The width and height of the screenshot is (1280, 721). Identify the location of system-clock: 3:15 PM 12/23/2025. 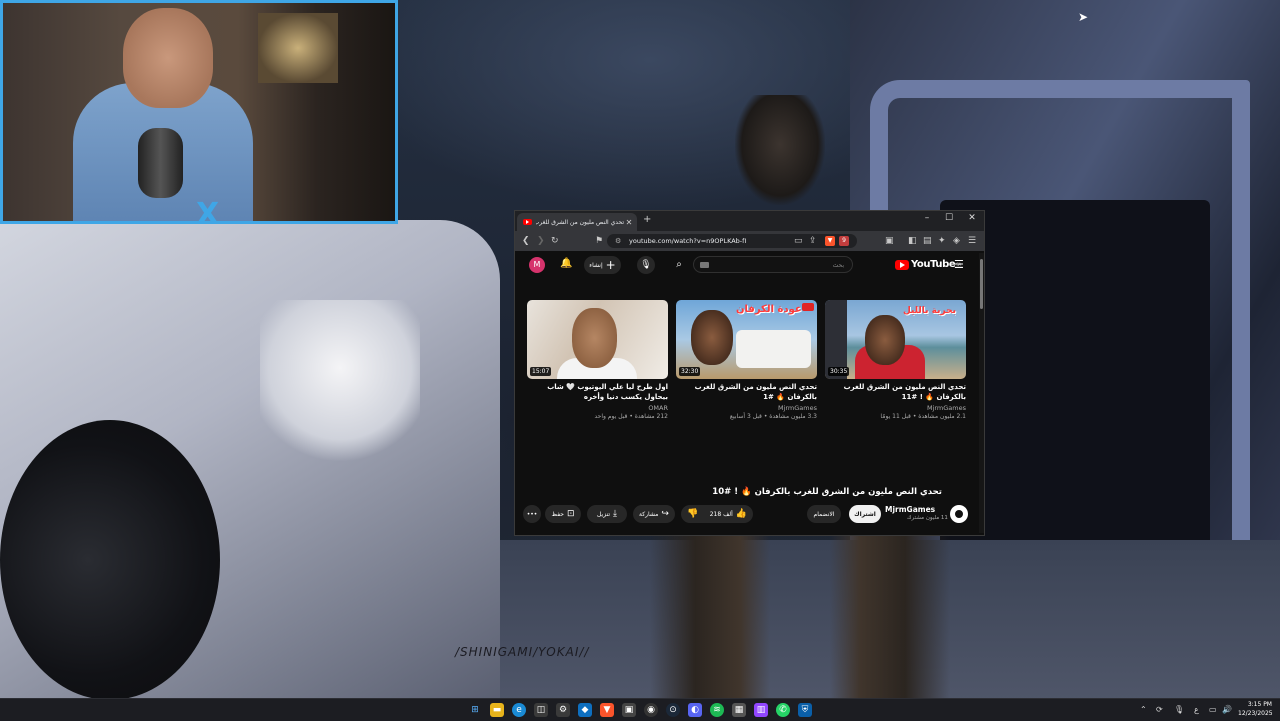
(1255, 709).